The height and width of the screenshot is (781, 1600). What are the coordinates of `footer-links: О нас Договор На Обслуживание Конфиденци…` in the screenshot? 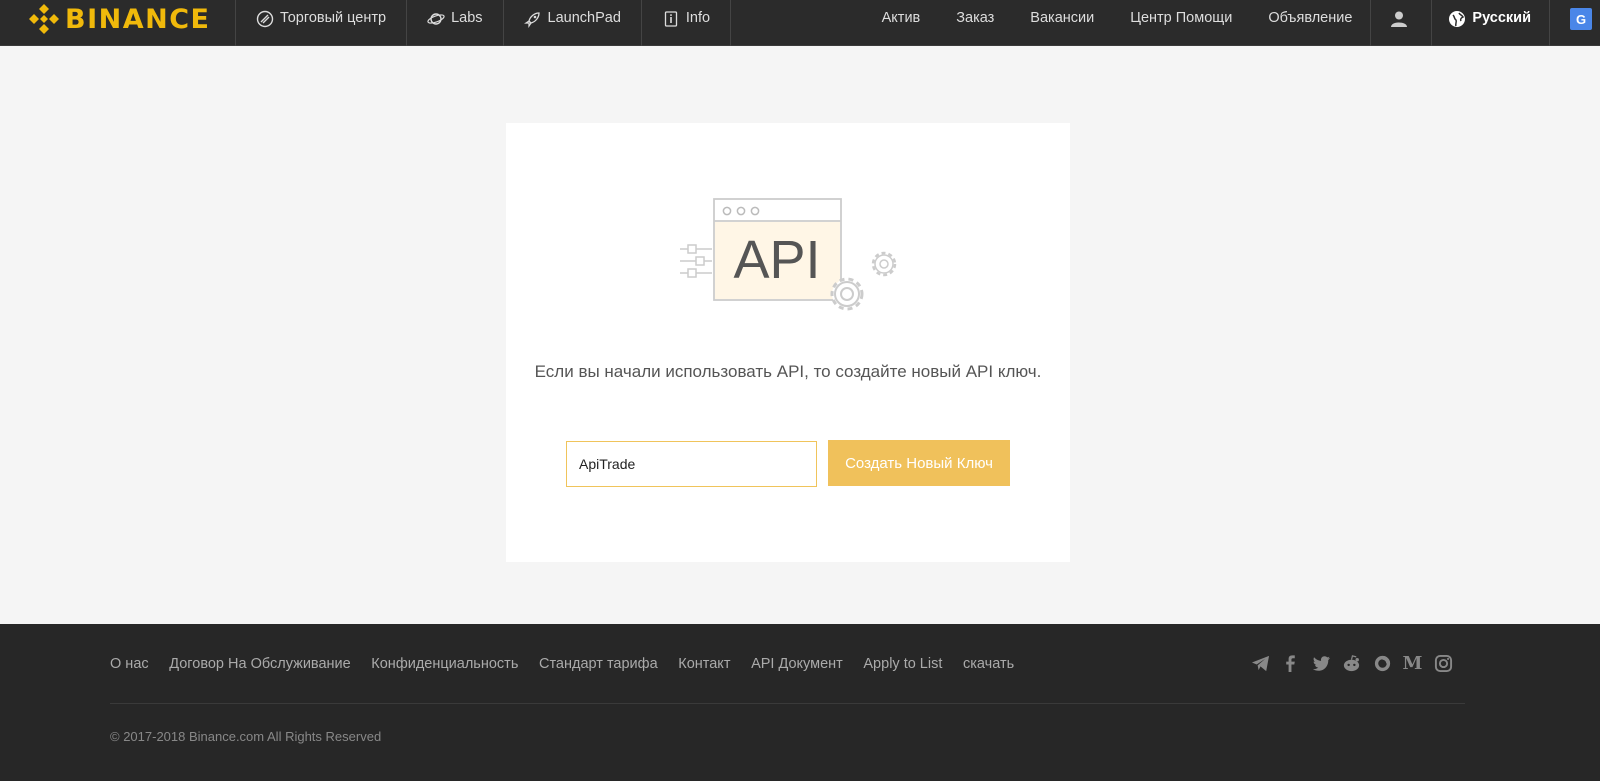 It's located at (572, 664).